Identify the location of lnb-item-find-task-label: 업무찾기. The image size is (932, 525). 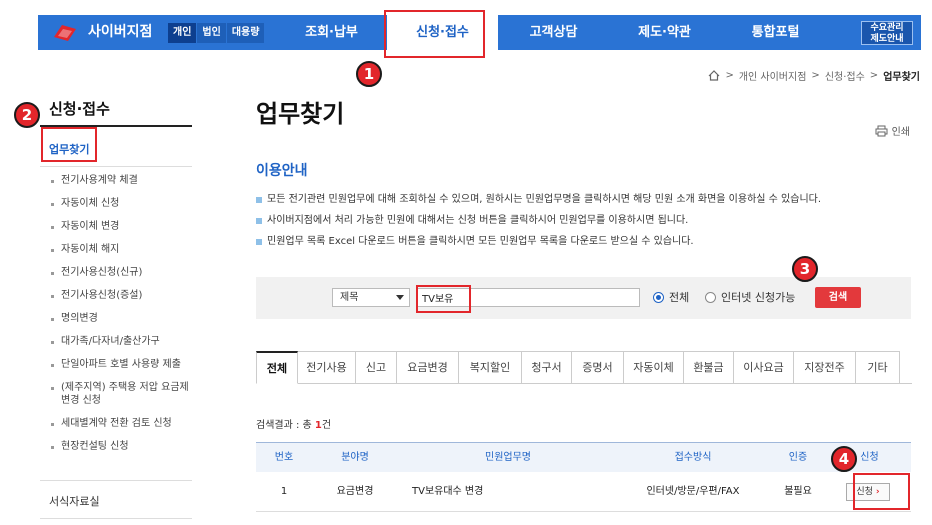
(69, 149).